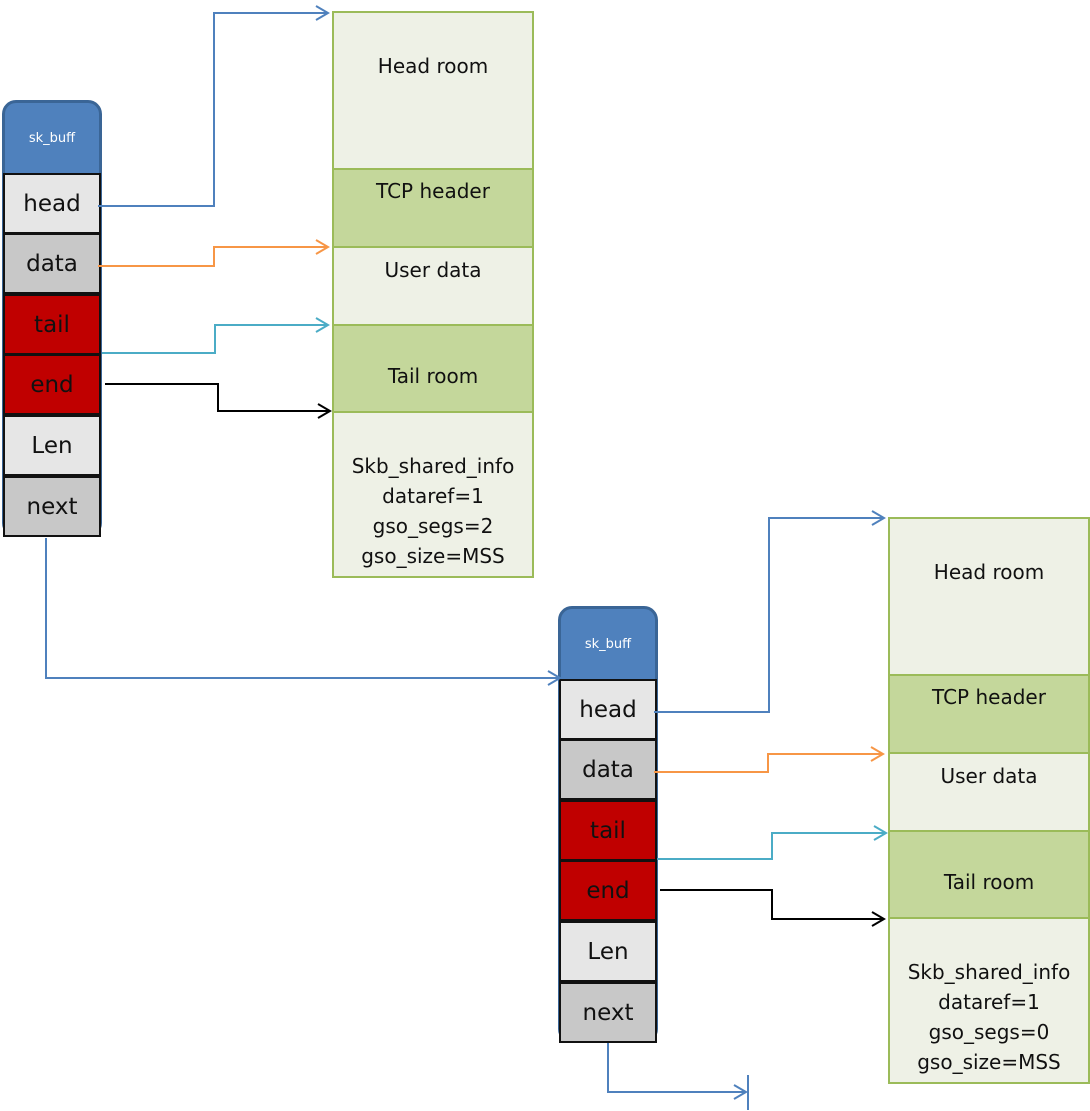 The image size is (1090, 1111). I want to click on sk-buff-1-field-len: Len, so click(52, 445).